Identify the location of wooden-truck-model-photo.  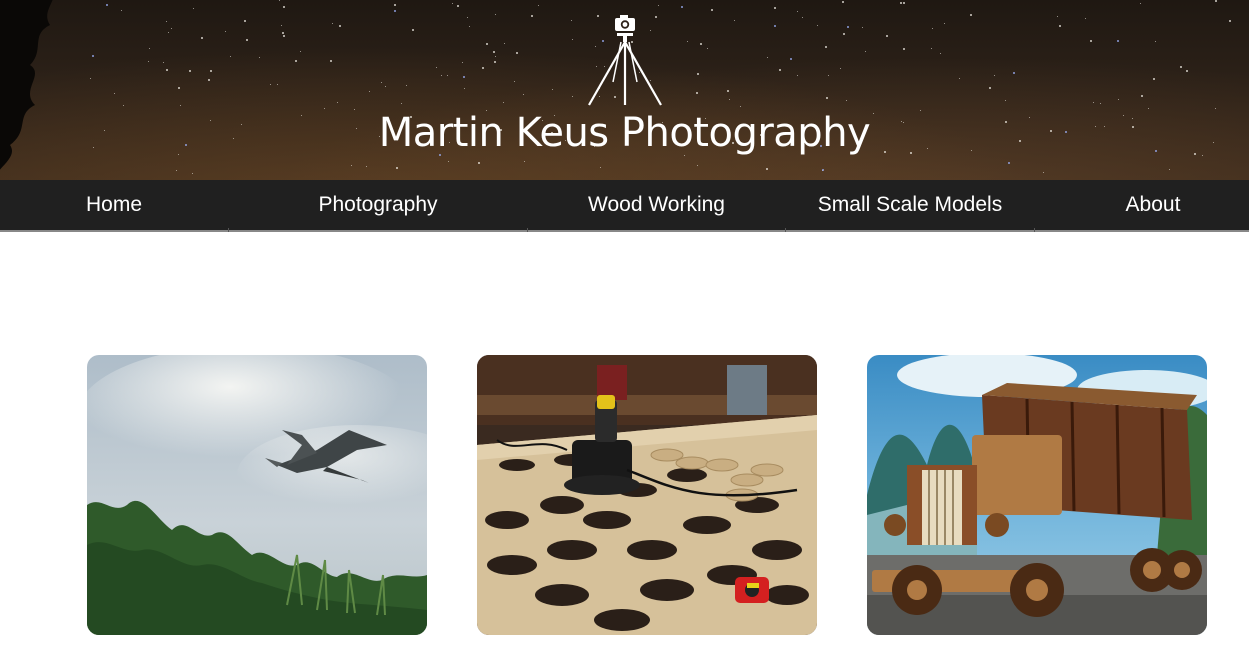
(1037, 495).